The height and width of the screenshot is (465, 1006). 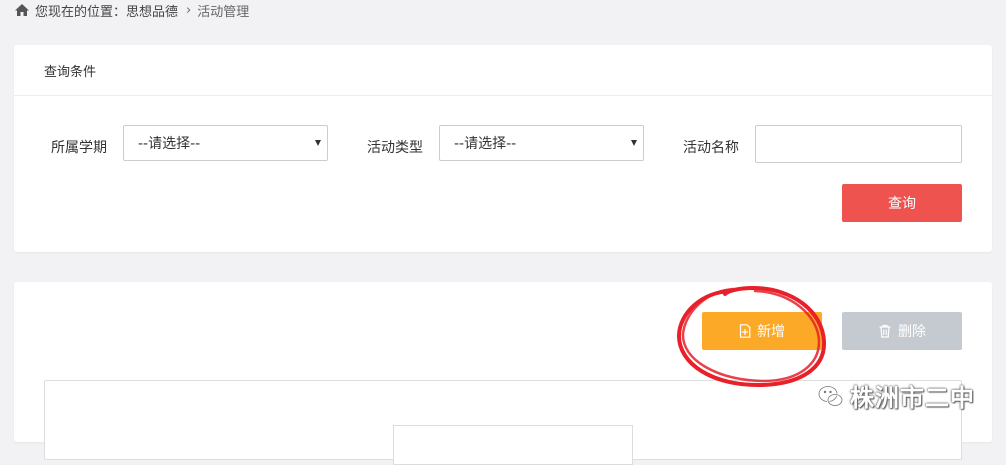 I want to click on table-inner-box, so click(x=513, y=445).